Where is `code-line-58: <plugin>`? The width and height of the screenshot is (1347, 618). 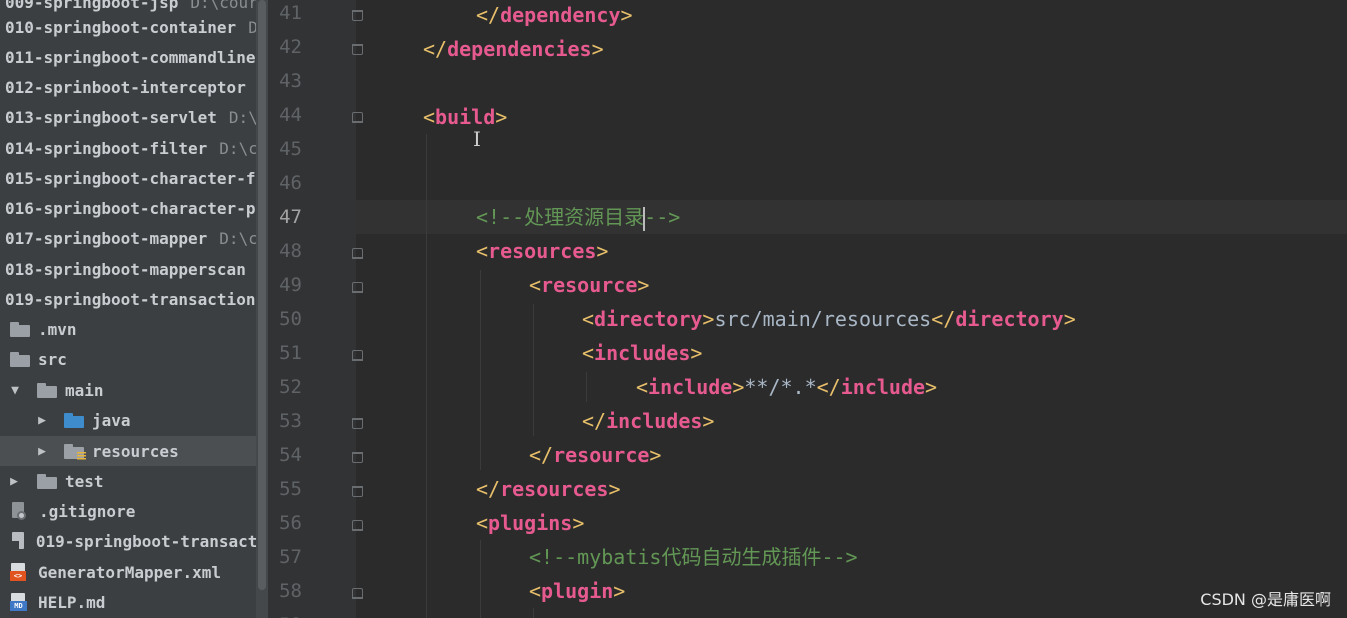
code-line-58: <plugin> is located at coordinates (577, 591).